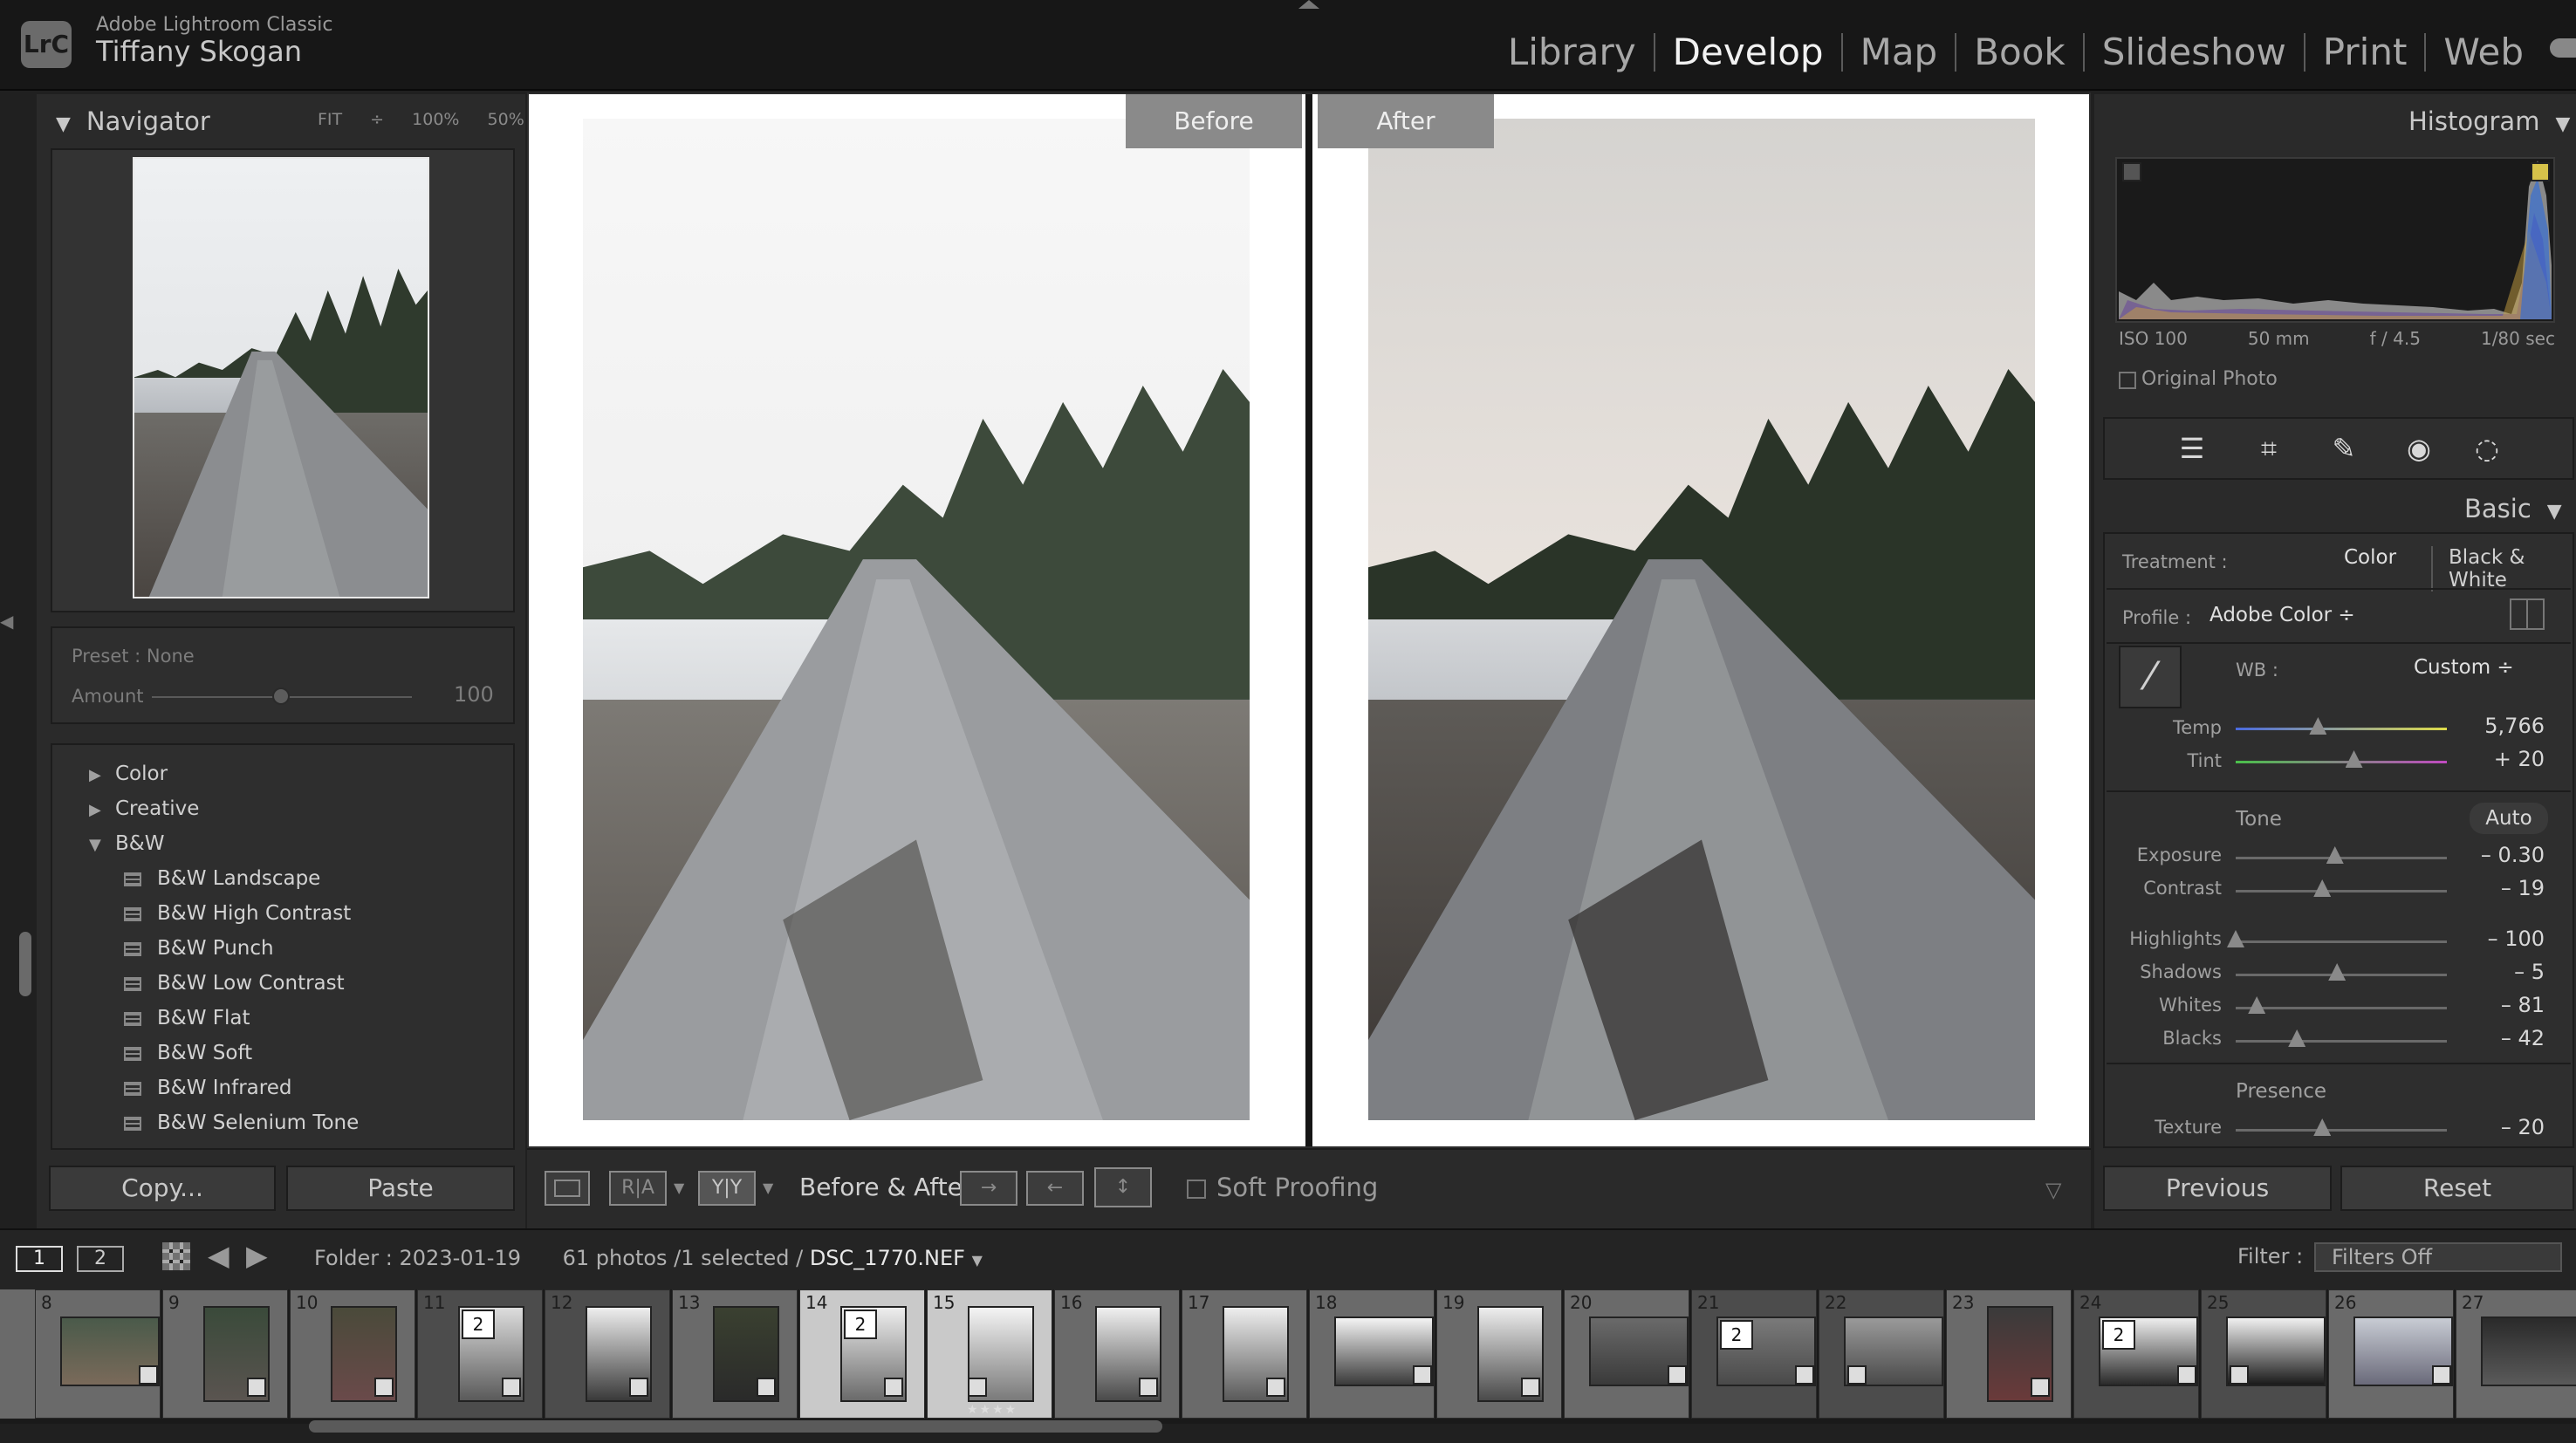 The width and height of the screenshot is (2576, 1443). Describe the element at coordinates (1627, 1354) in the screenshot. I see `filmstrip-cell: 20` at that location.